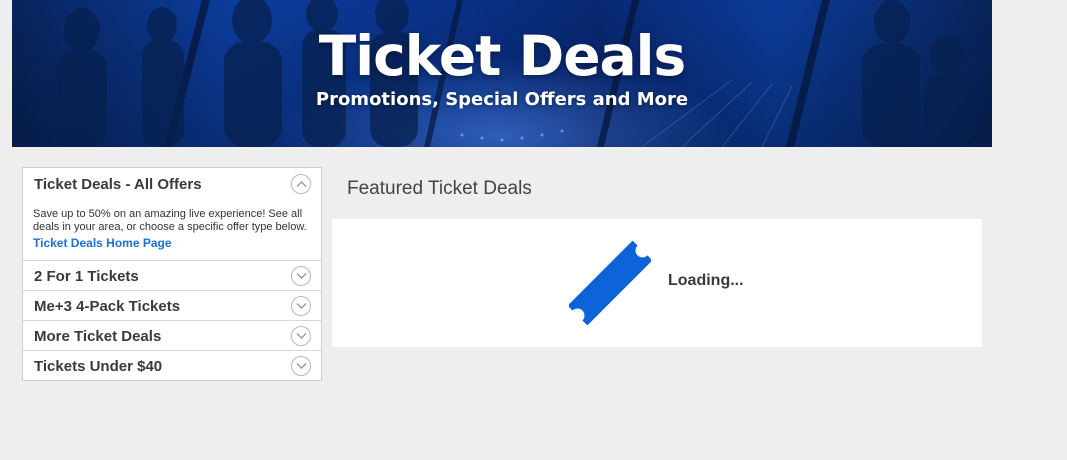  What do you see at coordinates (86, 276) in the screenshot?
I see `accordion-label: 2 For 1 Tickets` at bounding box center [86, 276].